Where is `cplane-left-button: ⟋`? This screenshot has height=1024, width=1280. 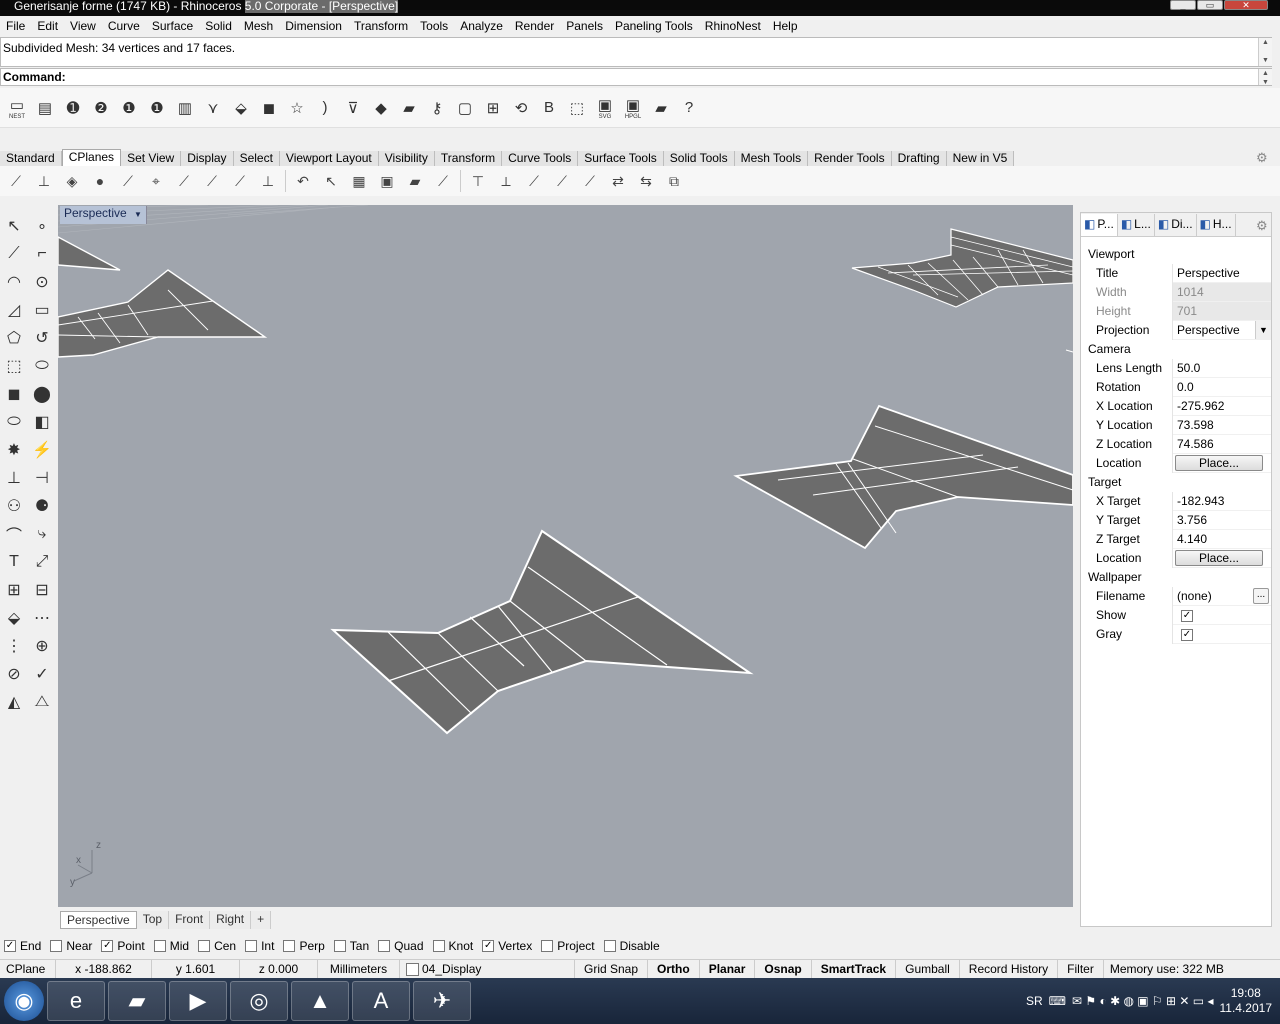
cplane-left-button: ⟋ is located at coordinates (534, 181).